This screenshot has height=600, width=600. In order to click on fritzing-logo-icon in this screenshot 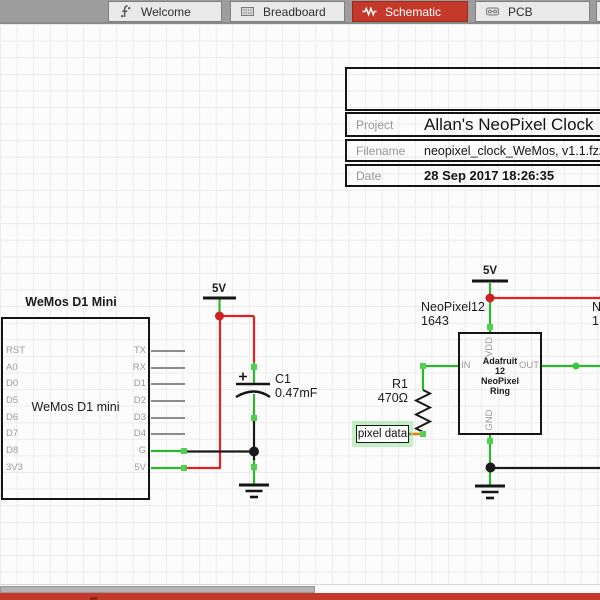, I will do `click(125, 11)`.